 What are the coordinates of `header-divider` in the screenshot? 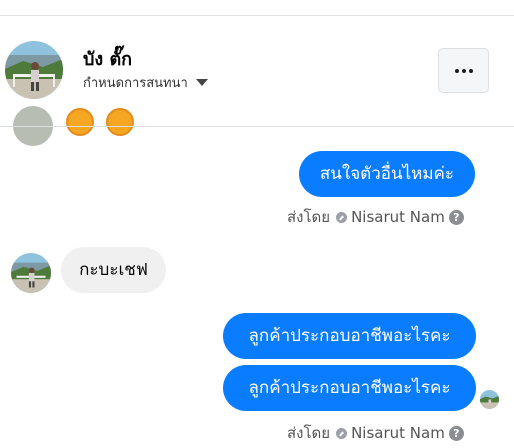 It's located at (257, 126).